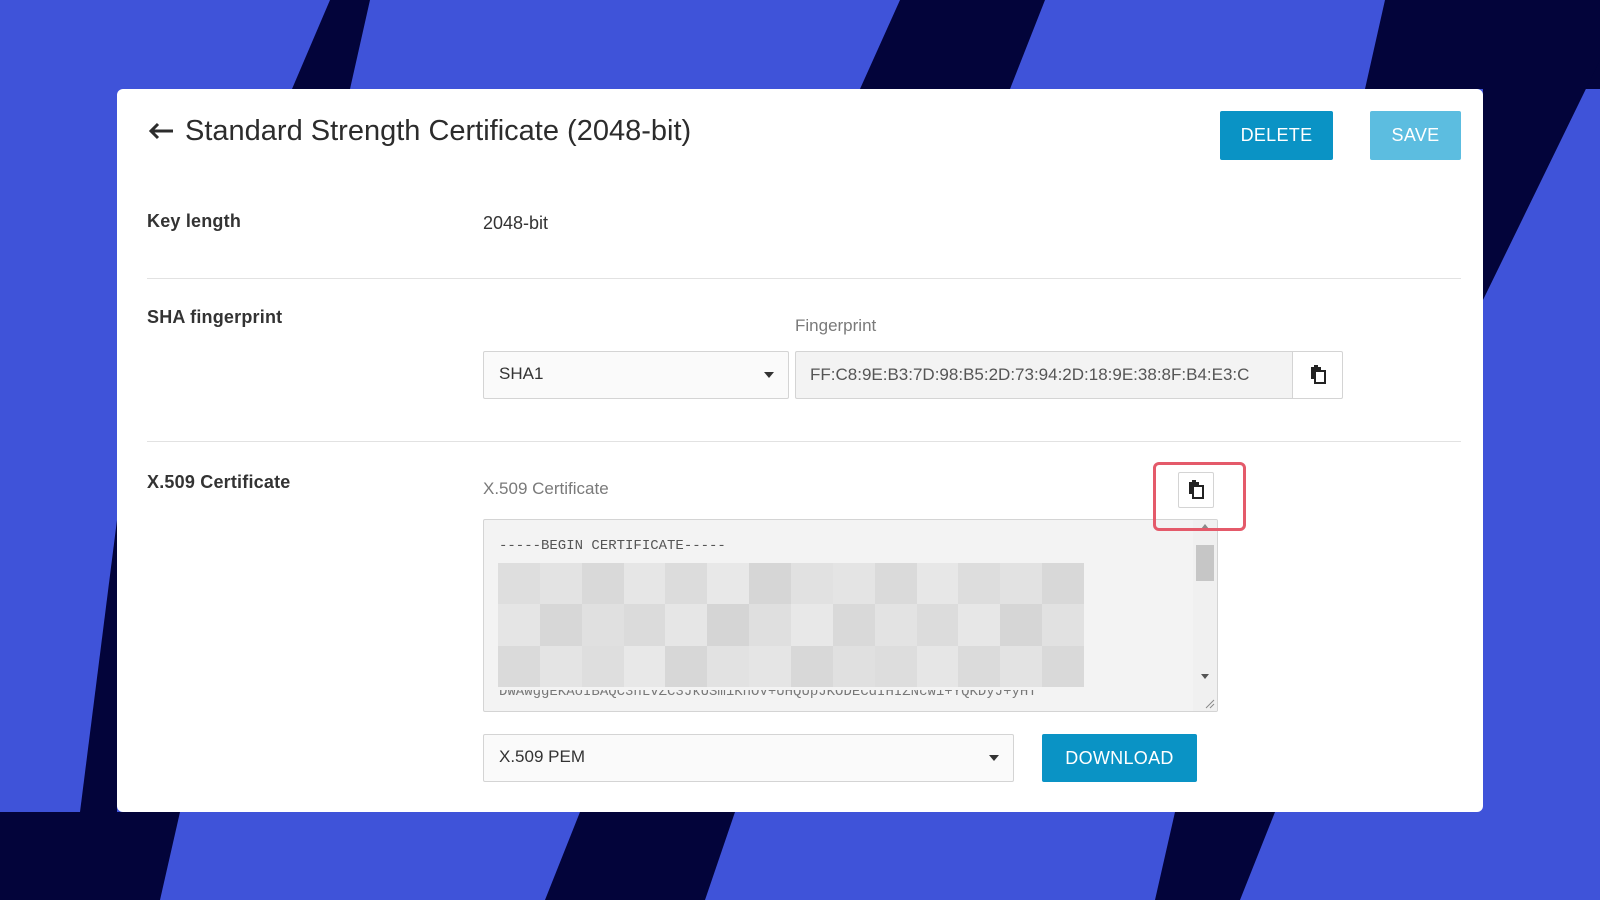  What do you see at coordinates (836, 325) in the screenshot?
I see `fingerprint-field-label: Fingerprint` at bounding box center [836, 325].